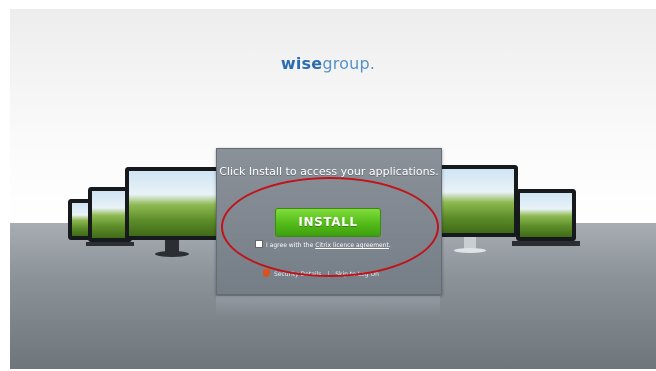  I want to click on panel-reflection, so click(328, 306).